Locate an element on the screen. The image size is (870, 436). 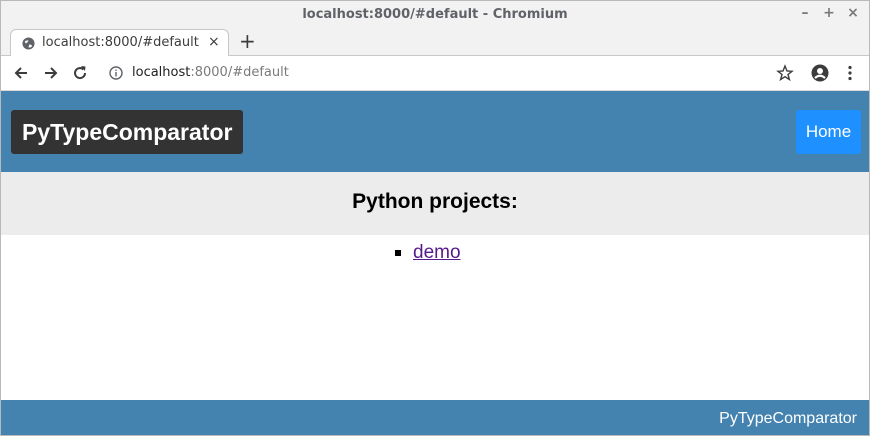
reload-icon is located at coordinates (80, 73).